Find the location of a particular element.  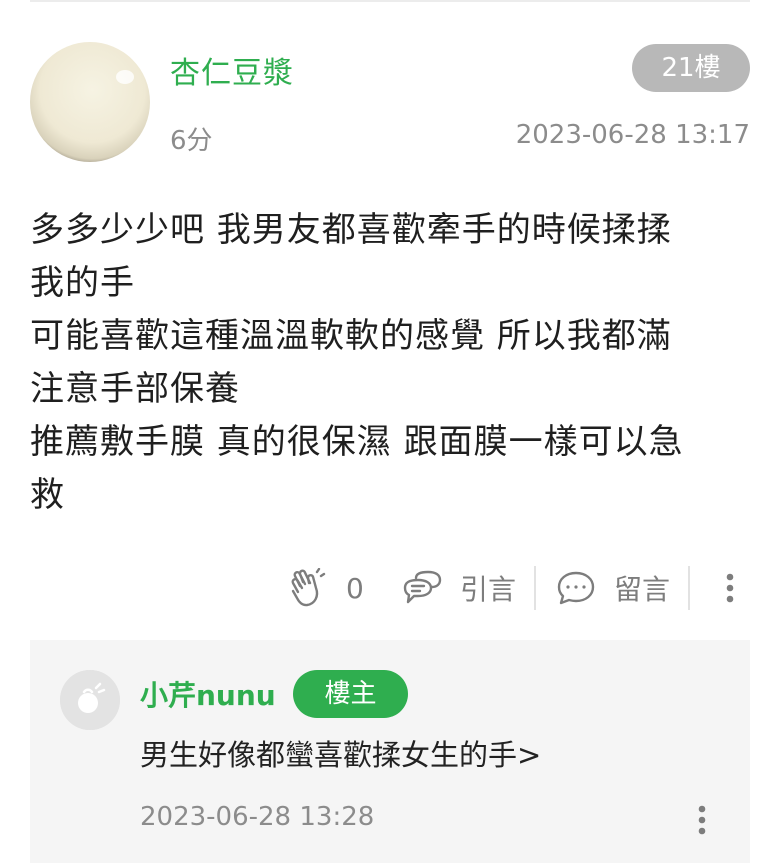

default-avatar-icon is located at coordinates (90, 700).